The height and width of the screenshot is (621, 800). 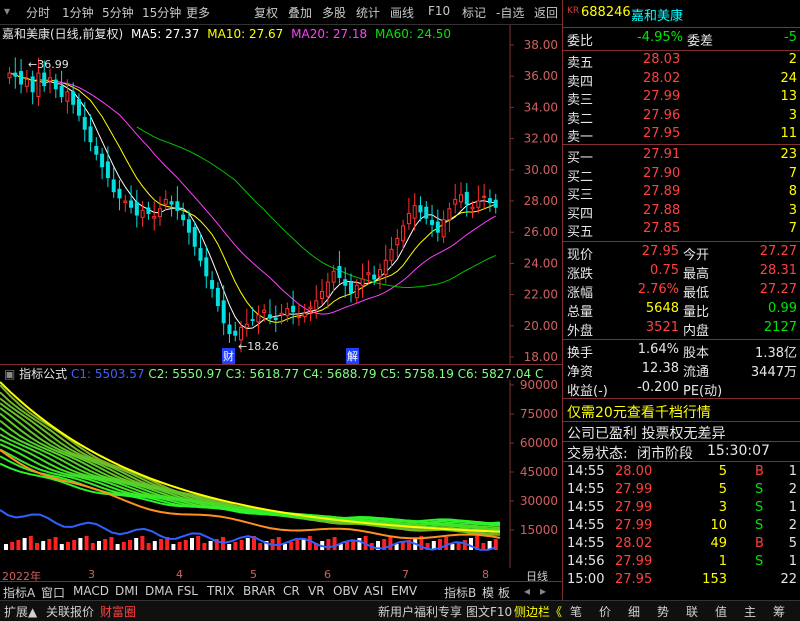 I want to click on buy-row: 买五 27.85 7, so click(x=681, y=230).